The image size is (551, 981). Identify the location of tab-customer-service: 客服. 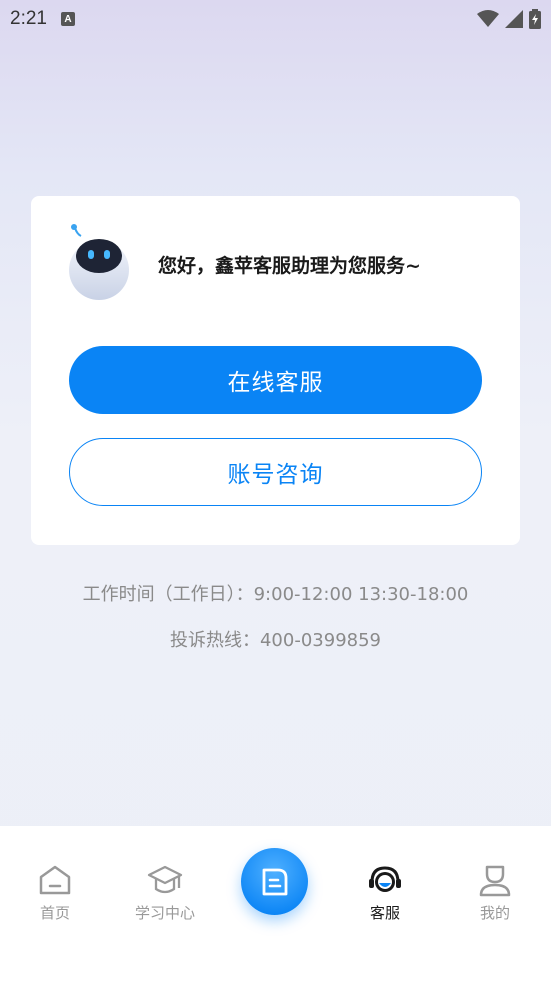
(385, 892).